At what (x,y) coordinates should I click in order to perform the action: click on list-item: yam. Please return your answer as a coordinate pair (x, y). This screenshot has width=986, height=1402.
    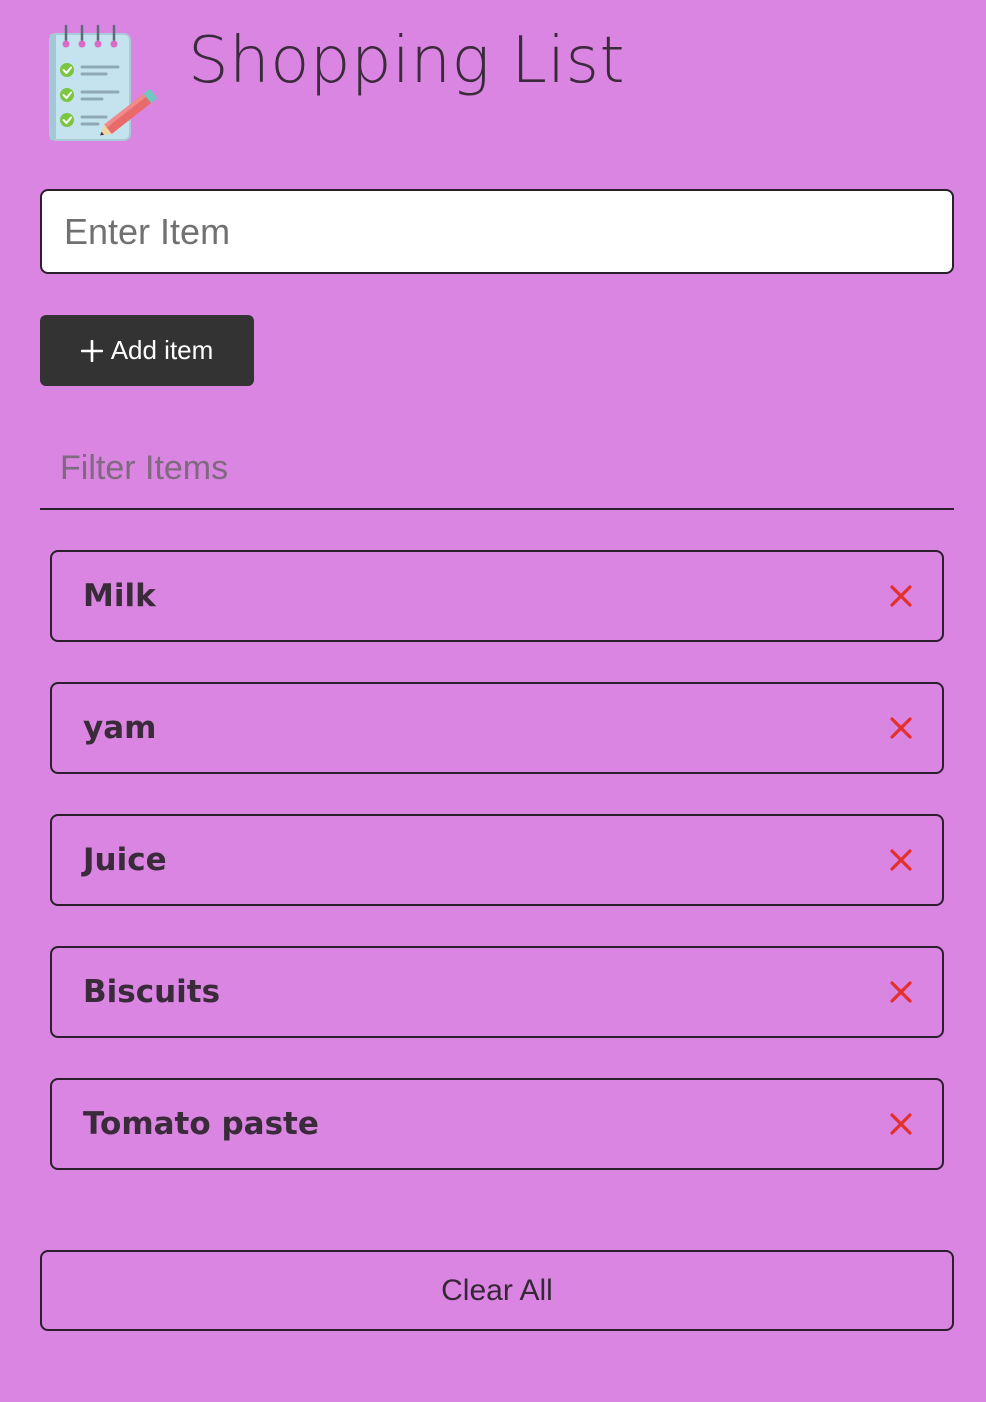
    Looking at the image, I should click on (497, 728).